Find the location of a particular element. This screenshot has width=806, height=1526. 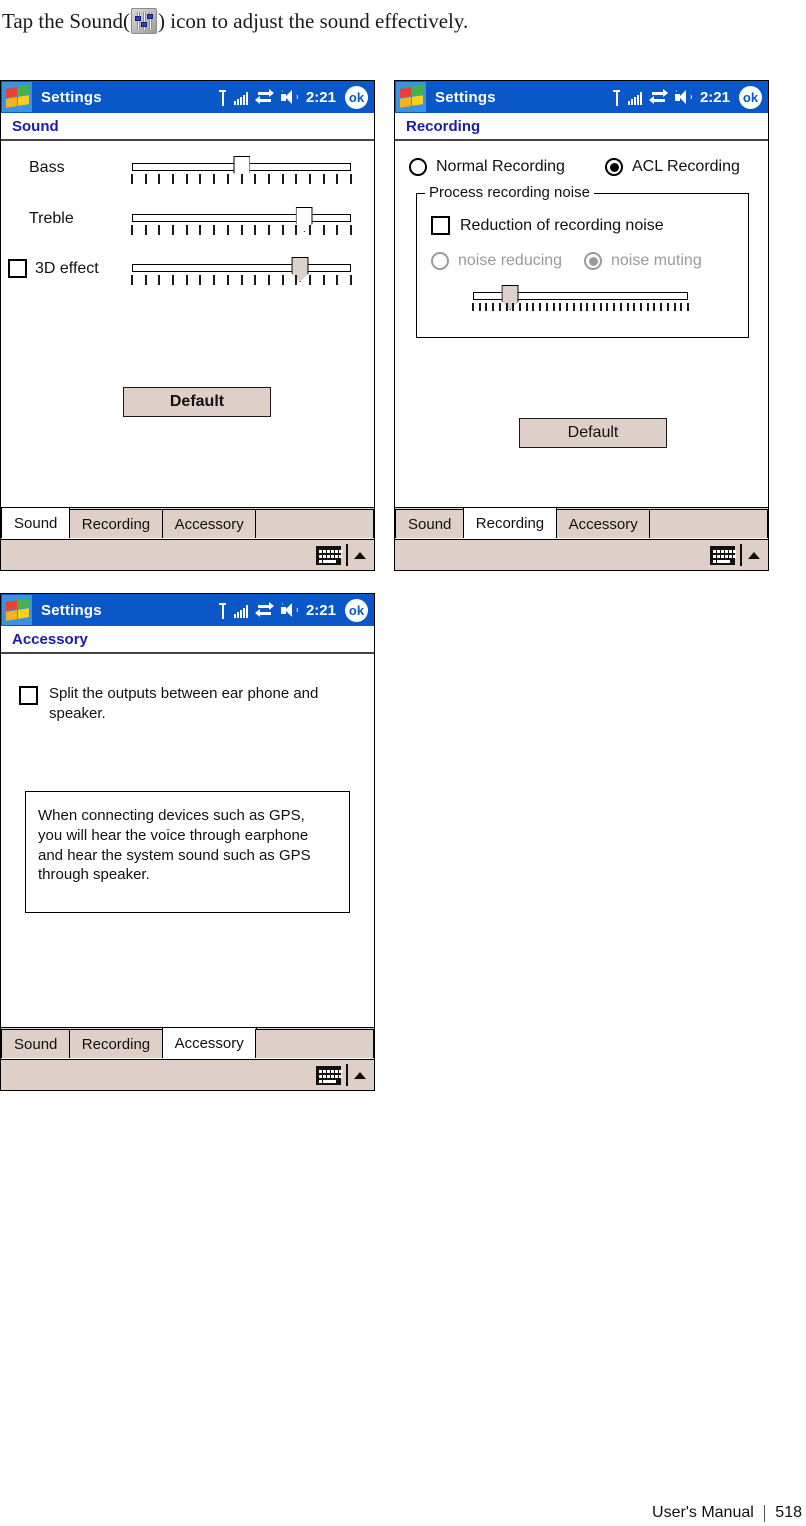

page-title: Accessory is located at coordinates (187, 640).